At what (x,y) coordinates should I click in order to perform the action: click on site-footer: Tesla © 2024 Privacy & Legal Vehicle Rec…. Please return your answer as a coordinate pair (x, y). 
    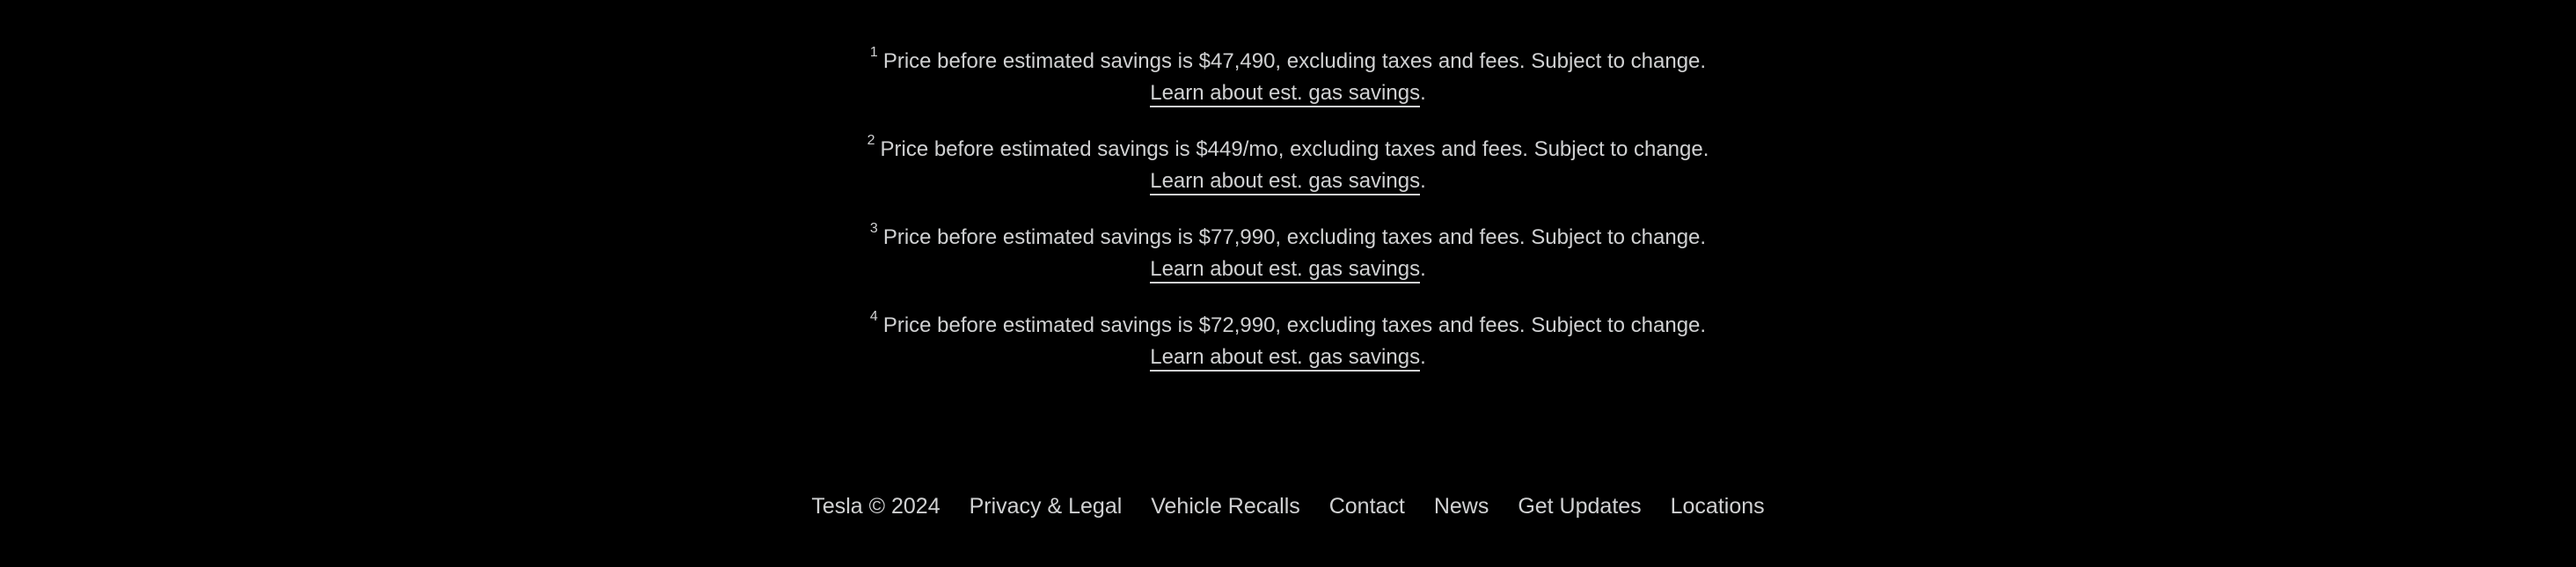
    Looking at the image, I should click on (1288, 506).